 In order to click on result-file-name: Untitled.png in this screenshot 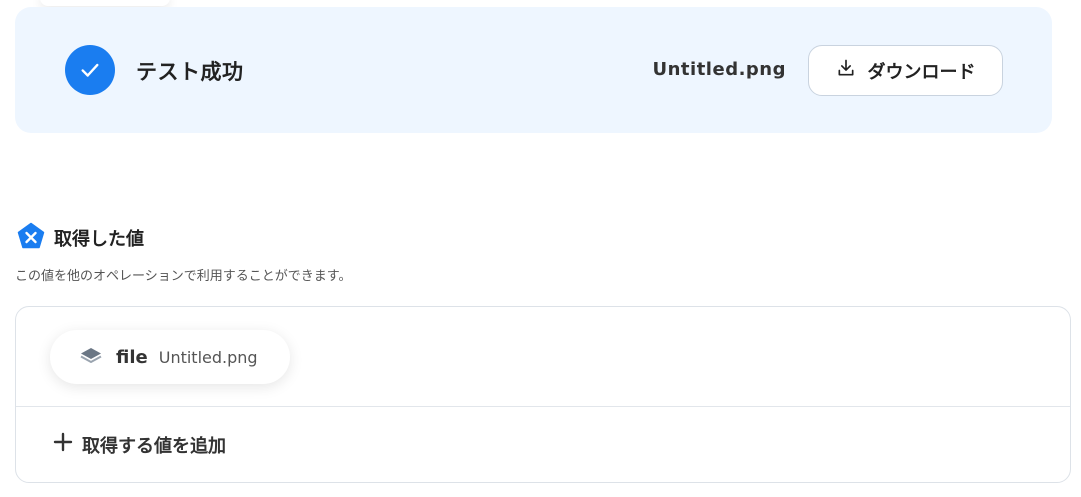, I will do `click(719, 69)`.